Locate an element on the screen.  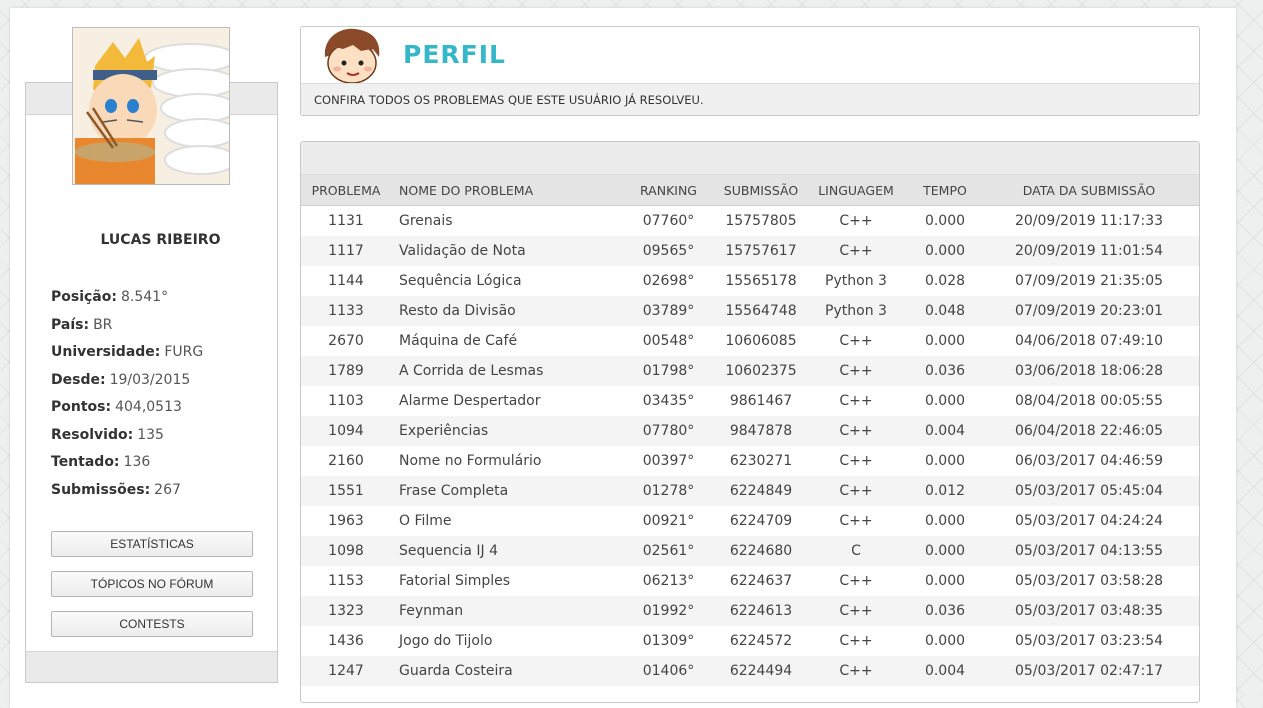
col-header-language: LINGUAGEM is located at coordinates (856, 190).